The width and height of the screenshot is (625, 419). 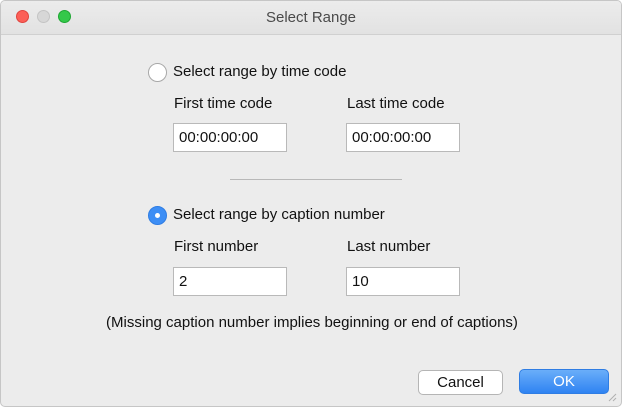 I want to click on last-time-code-input: 00:00:00:00, so click(x=403, y=137).